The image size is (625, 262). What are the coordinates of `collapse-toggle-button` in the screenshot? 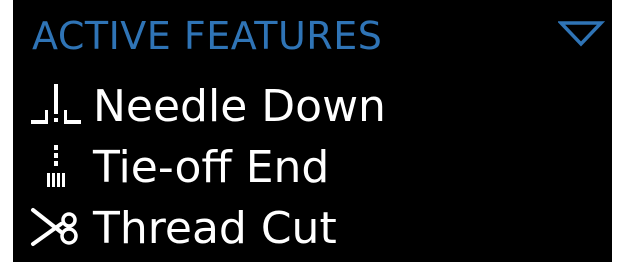 It's located at (583, 36).